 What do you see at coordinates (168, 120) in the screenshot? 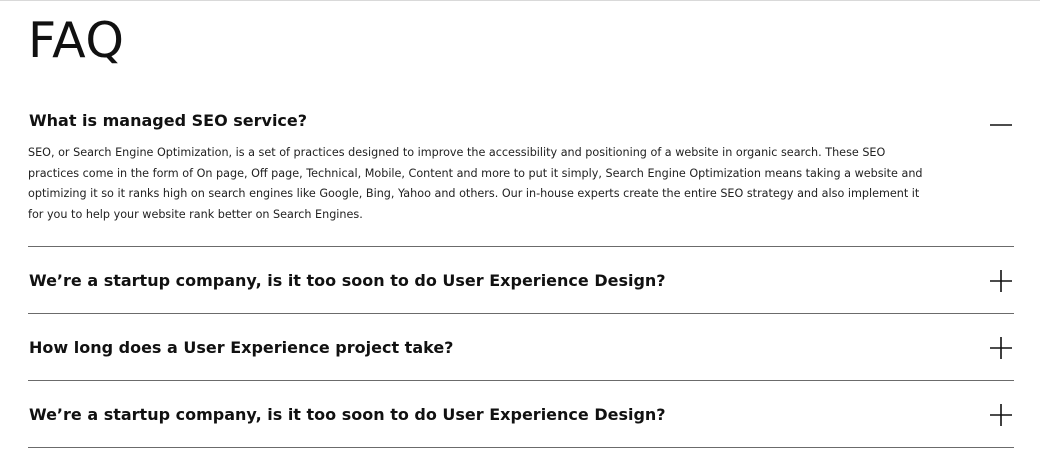
I see `faq-question: What is managed SEO service?` at bounding box center [168, 120].